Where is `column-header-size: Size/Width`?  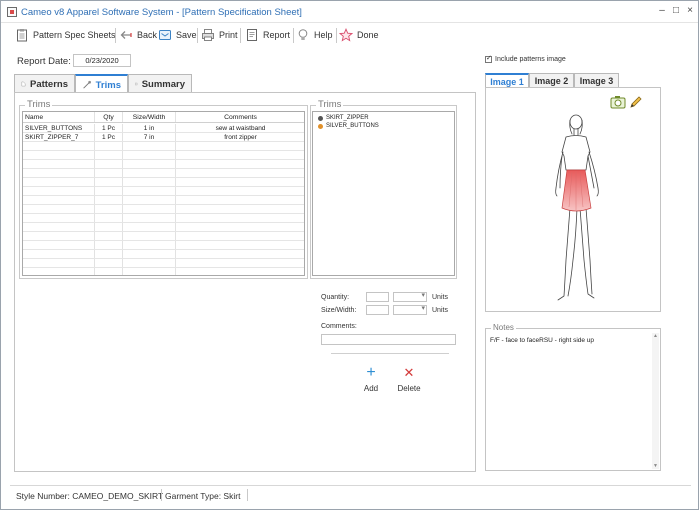
column-header-size: Size/Width is located at coordinates (149, 117).